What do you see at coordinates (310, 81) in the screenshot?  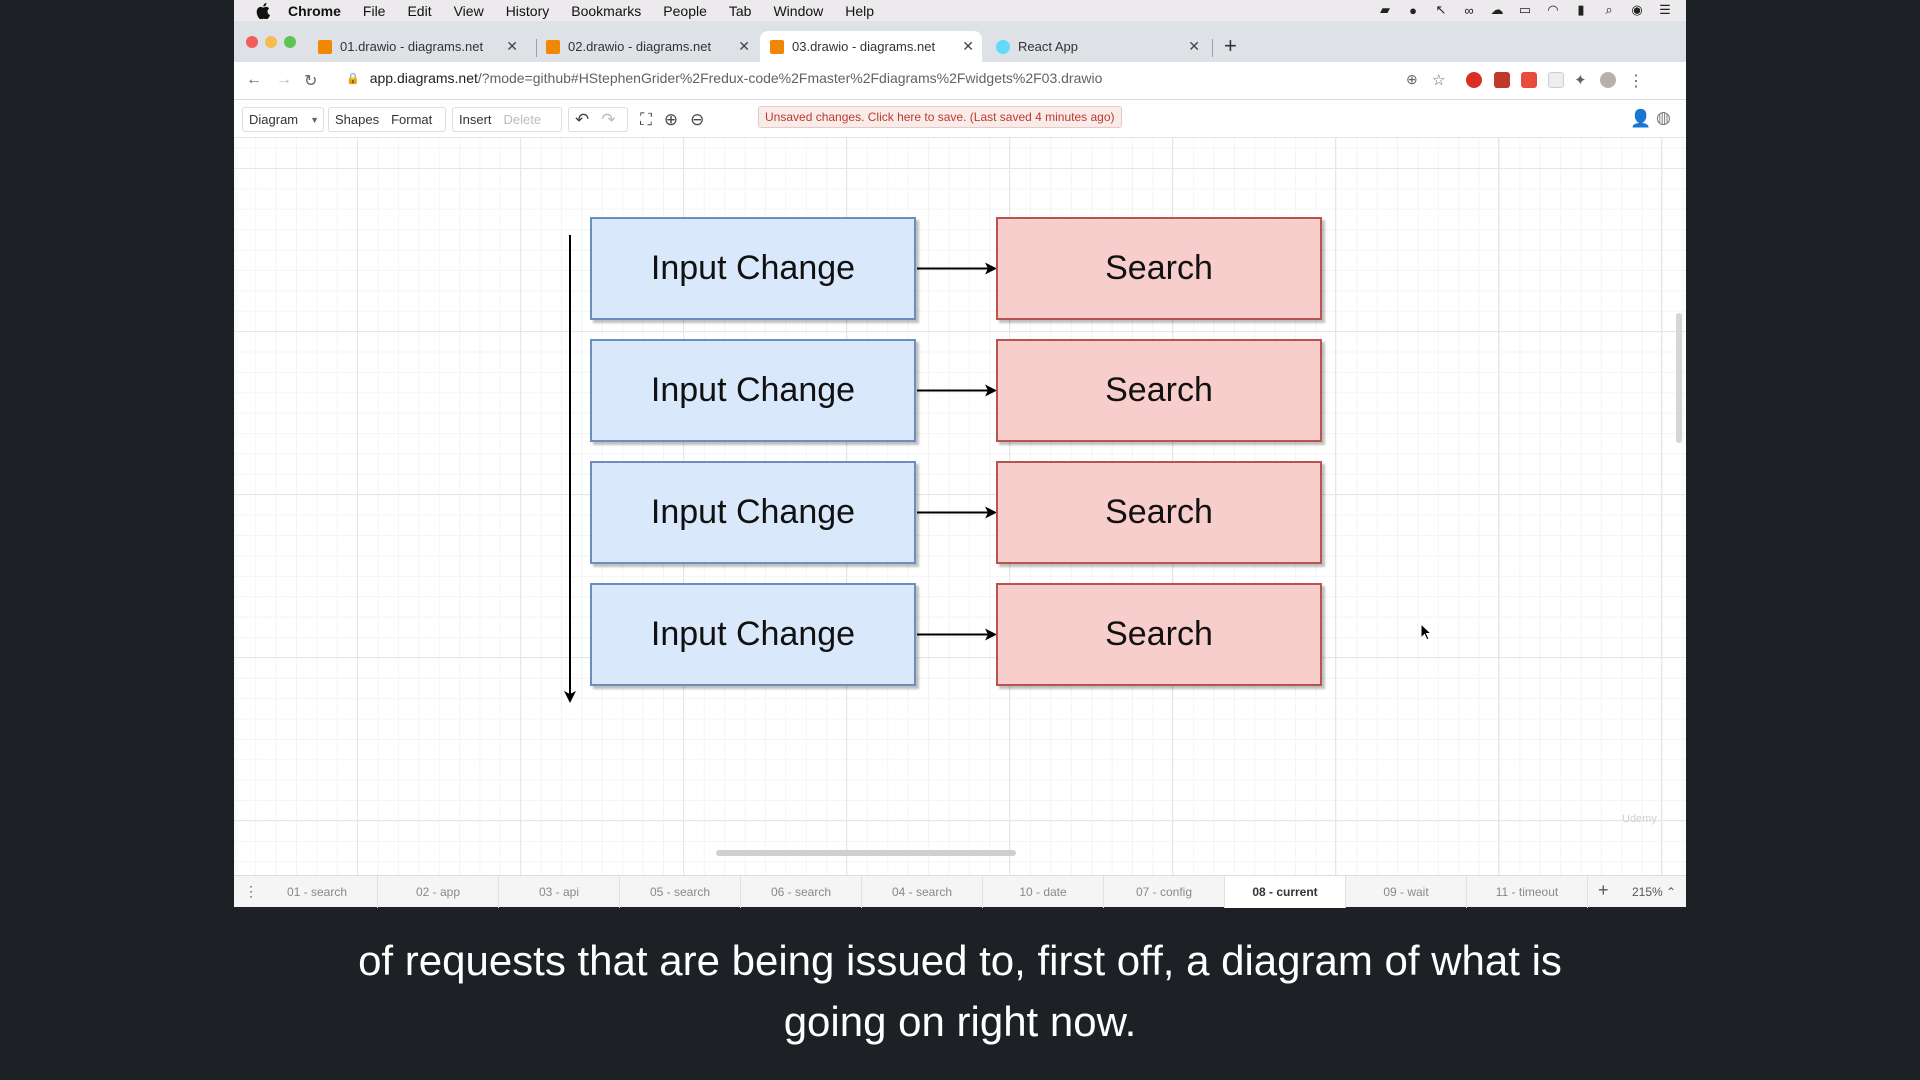 I see `reload-icon: ↻` at bounding box center [310, 81].